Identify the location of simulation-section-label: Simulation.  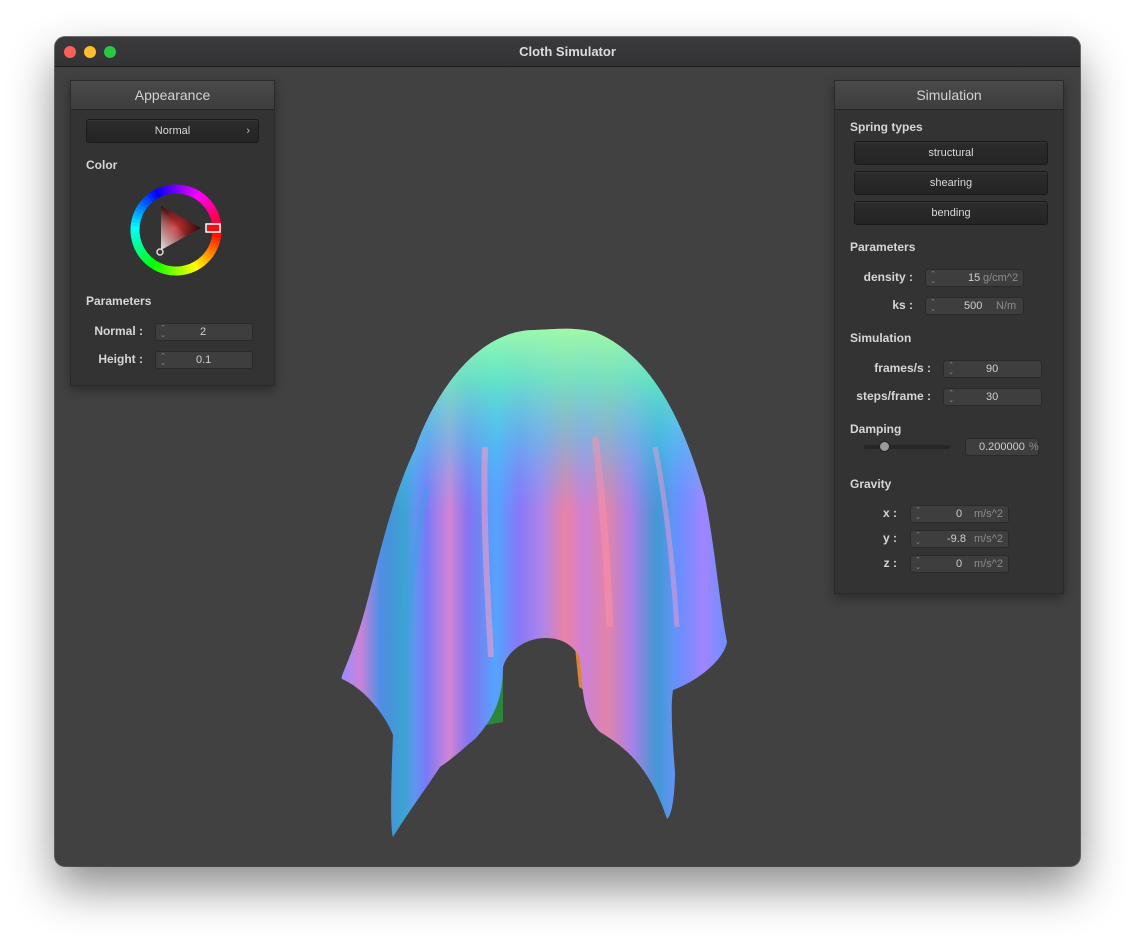
(881, 338).